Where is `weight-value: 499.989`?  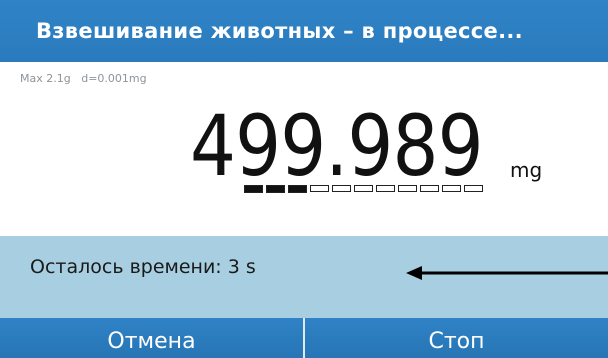 weight-value: 499.989 is located at coordinates (337, 146).